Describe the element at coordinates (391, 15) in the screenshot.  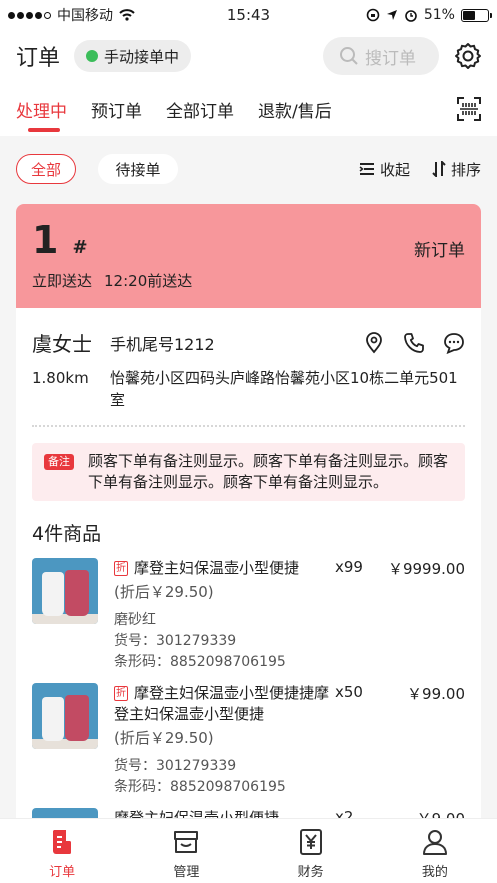
I see `location-arrow-icon` at that location.